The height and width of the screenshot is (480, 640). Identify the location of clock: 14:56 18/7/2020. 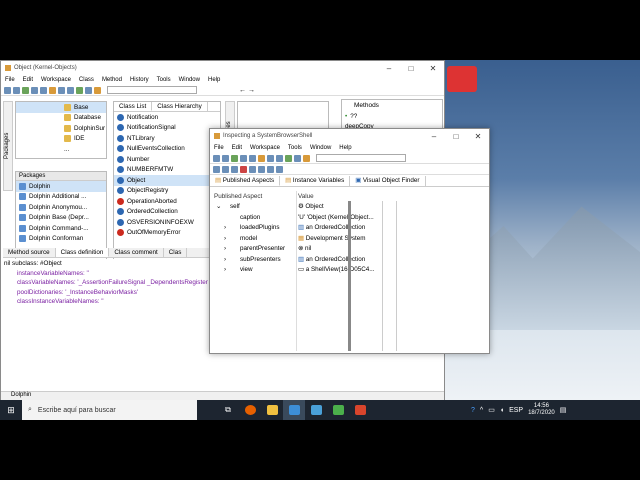
(541, 410).